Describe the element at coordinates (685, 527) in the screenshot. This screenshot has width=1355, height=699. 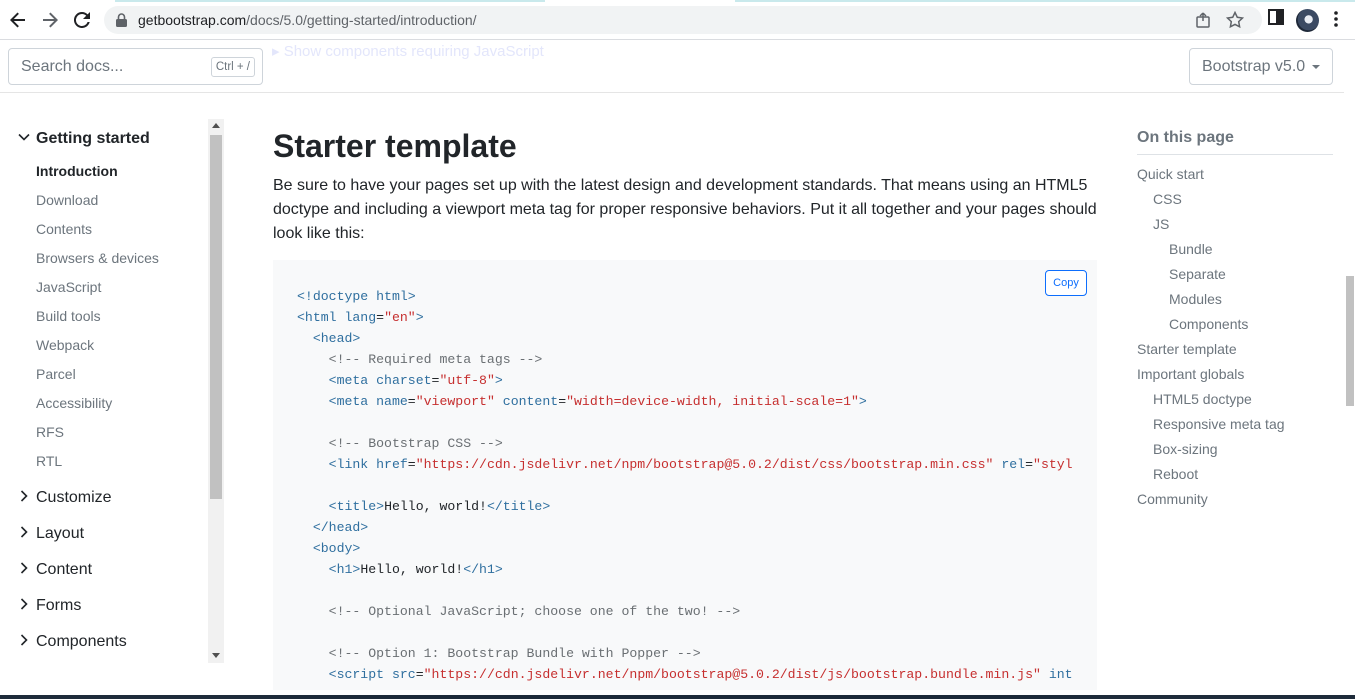
I see `code-line: </head>` at that location.